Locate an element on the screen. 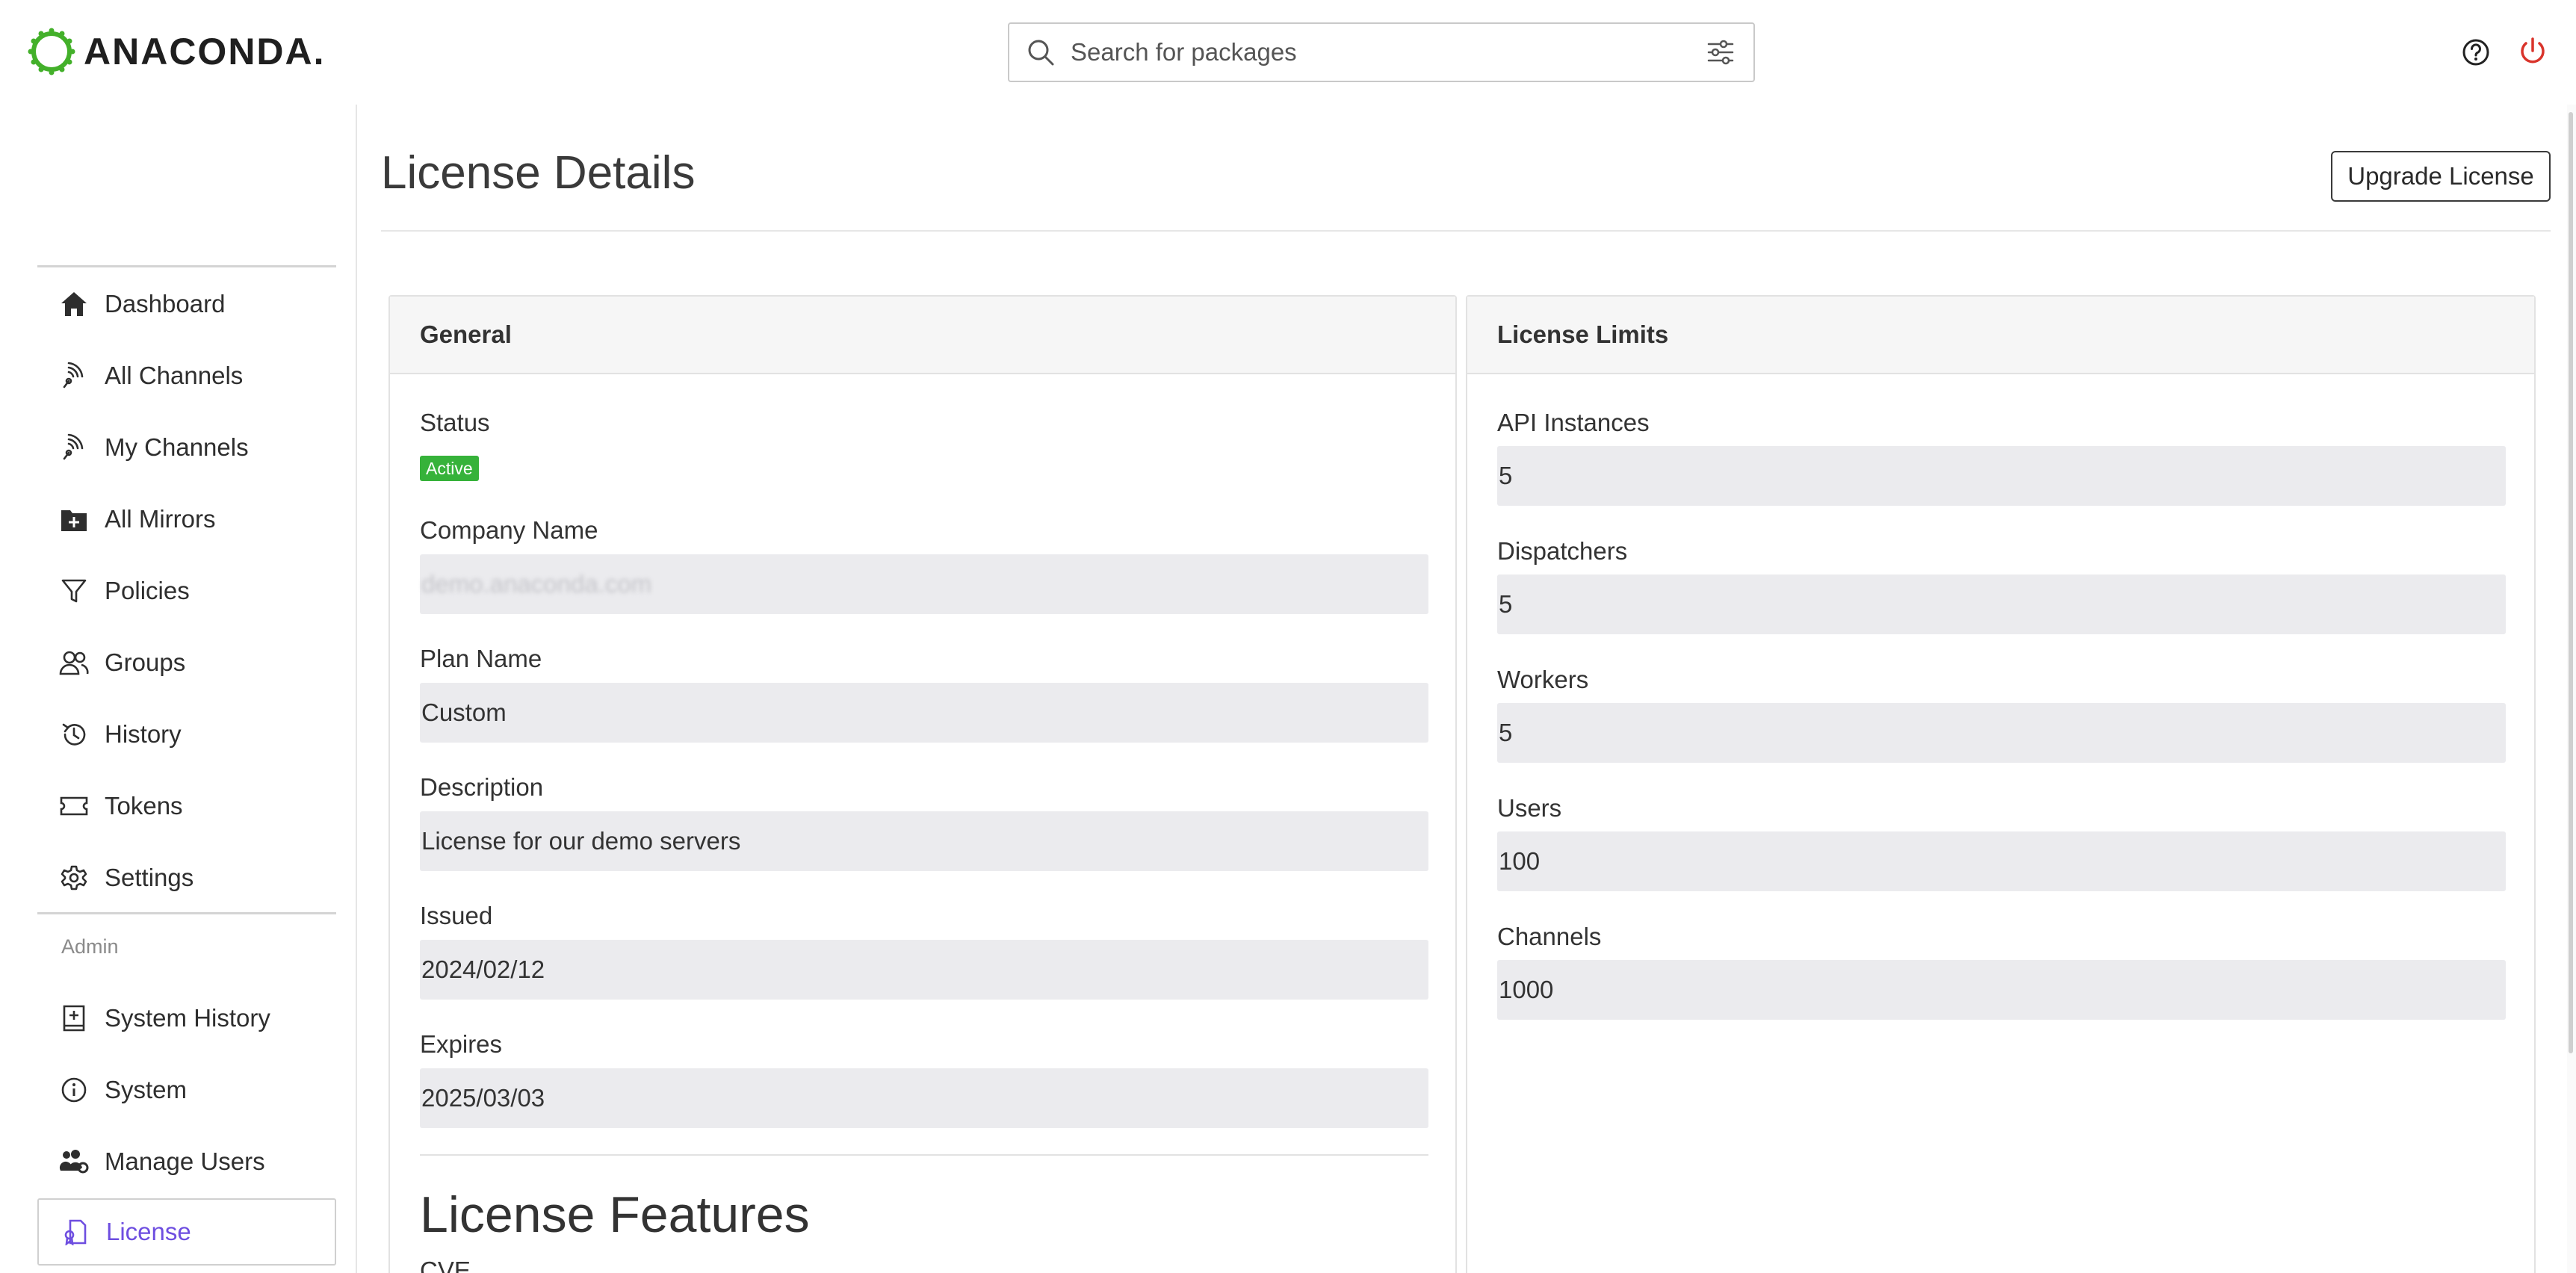  home-icon is located at coordinates (74, 304).